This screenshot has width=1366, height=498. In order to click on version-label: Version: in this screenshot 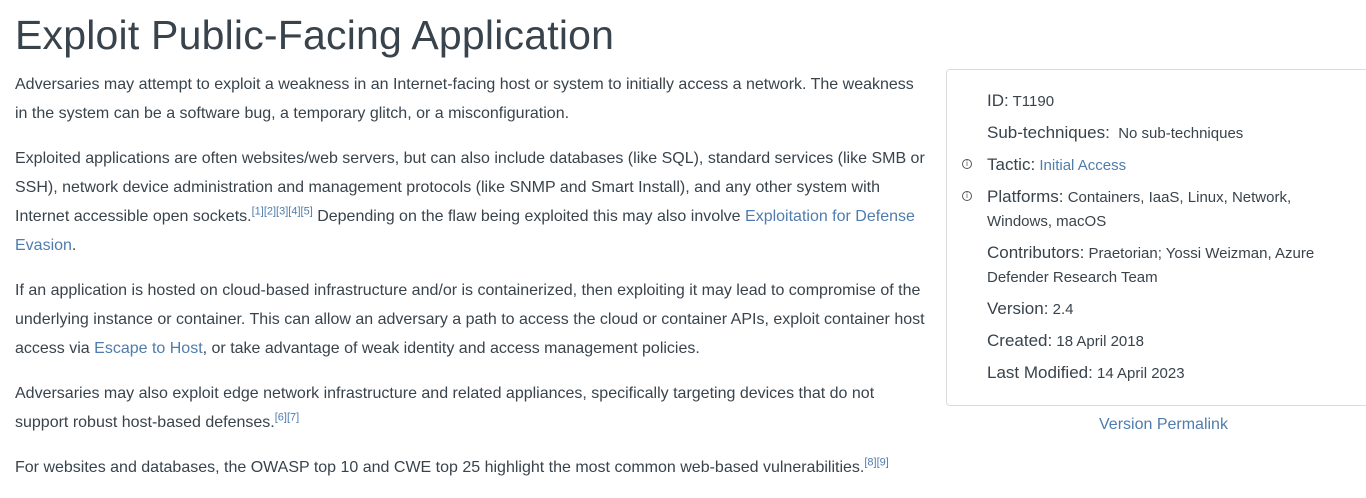, I will do `click(1018, 308)`.